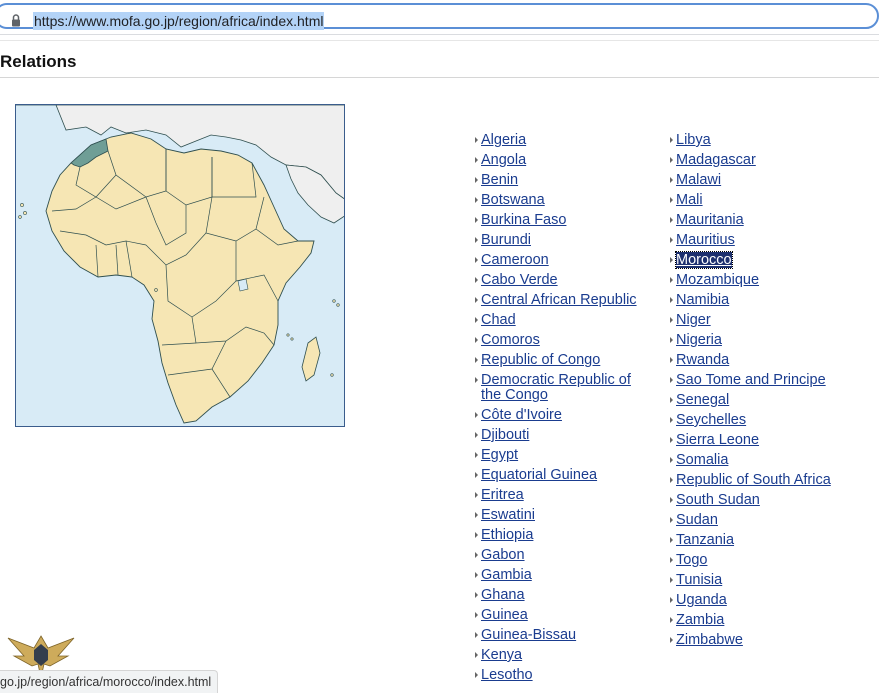  Describe the element at coordinates (765, 320) in the screenshot. I see `country-list-item: Niger` at that location.